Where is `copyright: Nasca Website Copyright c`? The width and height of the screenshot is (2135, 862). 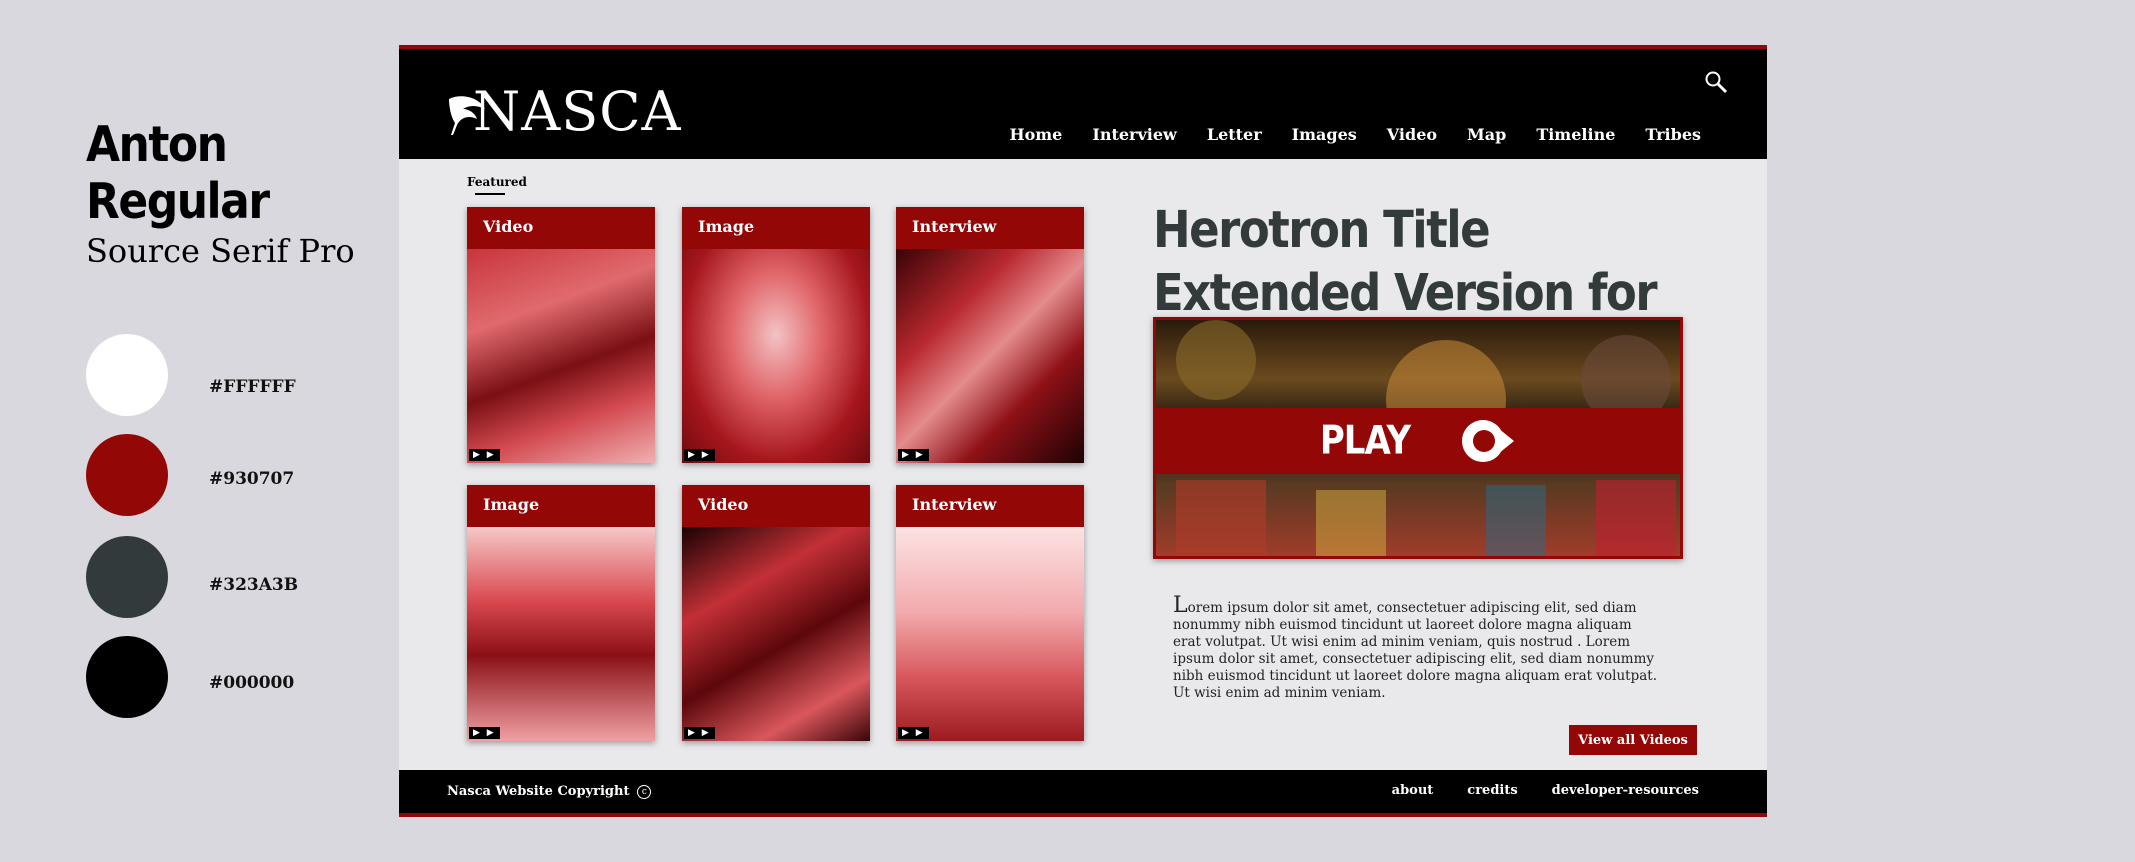 copyright: Nasca Website Copyright c is located at coordinates (549, 791).